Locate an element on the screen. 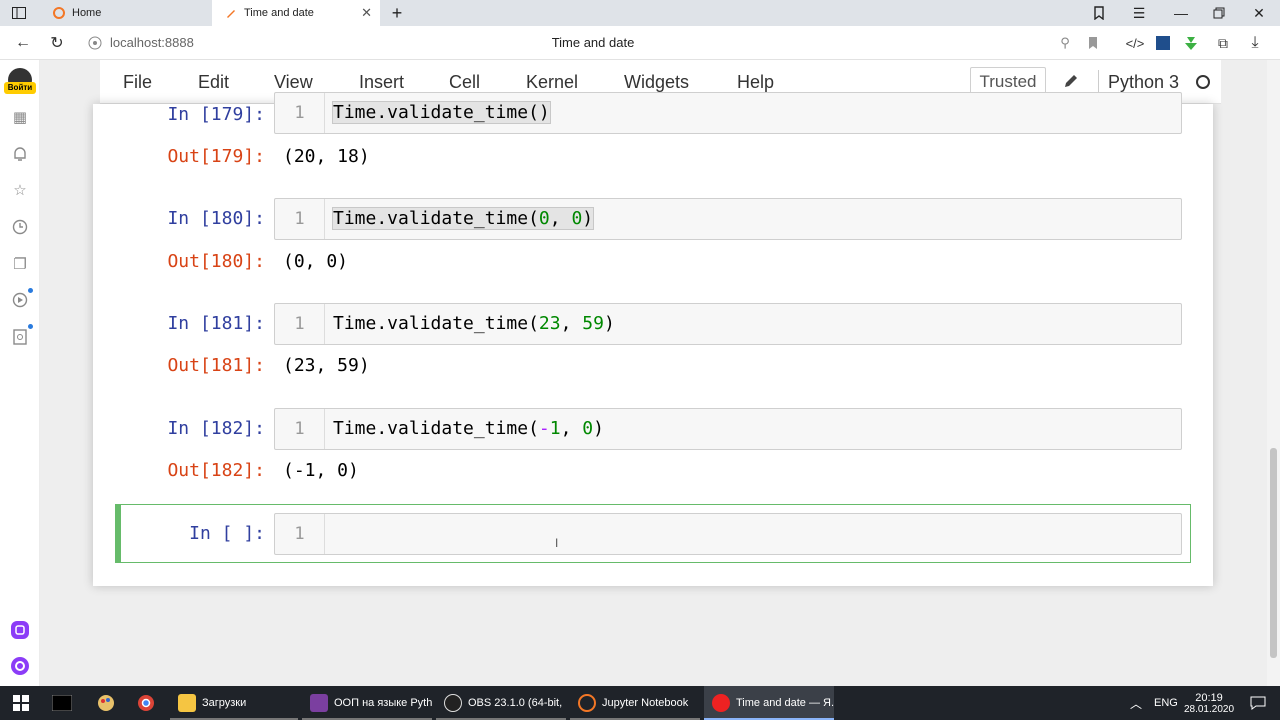 Image resolution: width=1280 pixels, height=720 pixels. code-line: Time.validate_time() is located at coordinates (441, 113).